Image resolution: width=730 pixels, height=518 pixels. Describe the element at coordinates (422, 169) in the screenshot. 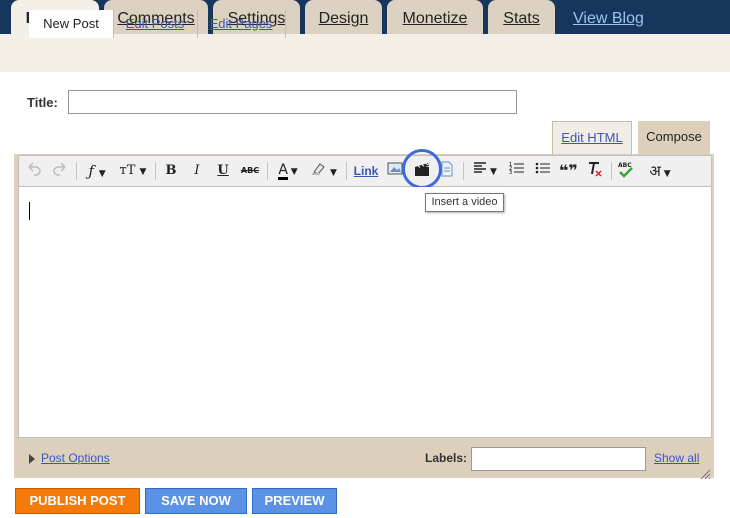

I see `video-highlight-circle` at that location.